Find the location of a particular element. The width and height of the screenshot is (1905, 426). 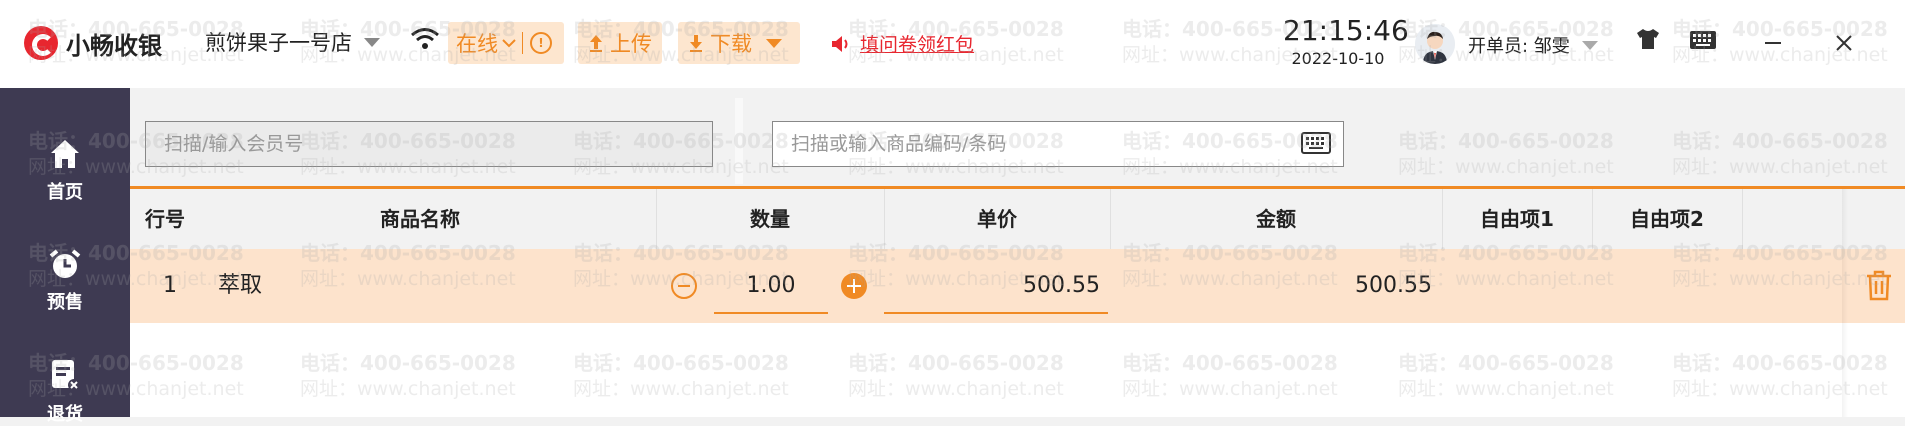

chevron-down-icon is located at coordinates (509, 43).